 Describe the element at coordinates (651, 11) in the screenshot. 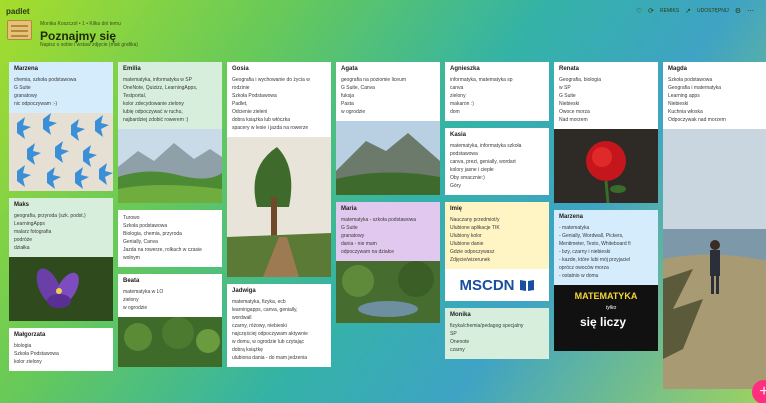

I see `remix-icon: ⟳` at that location.